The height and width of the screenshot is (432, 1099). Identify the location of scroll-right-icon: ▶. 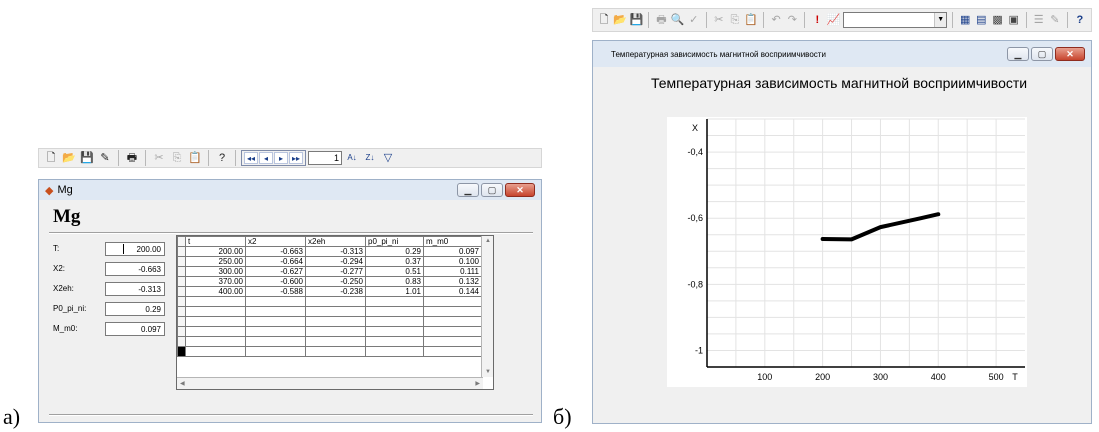
(477, 383).